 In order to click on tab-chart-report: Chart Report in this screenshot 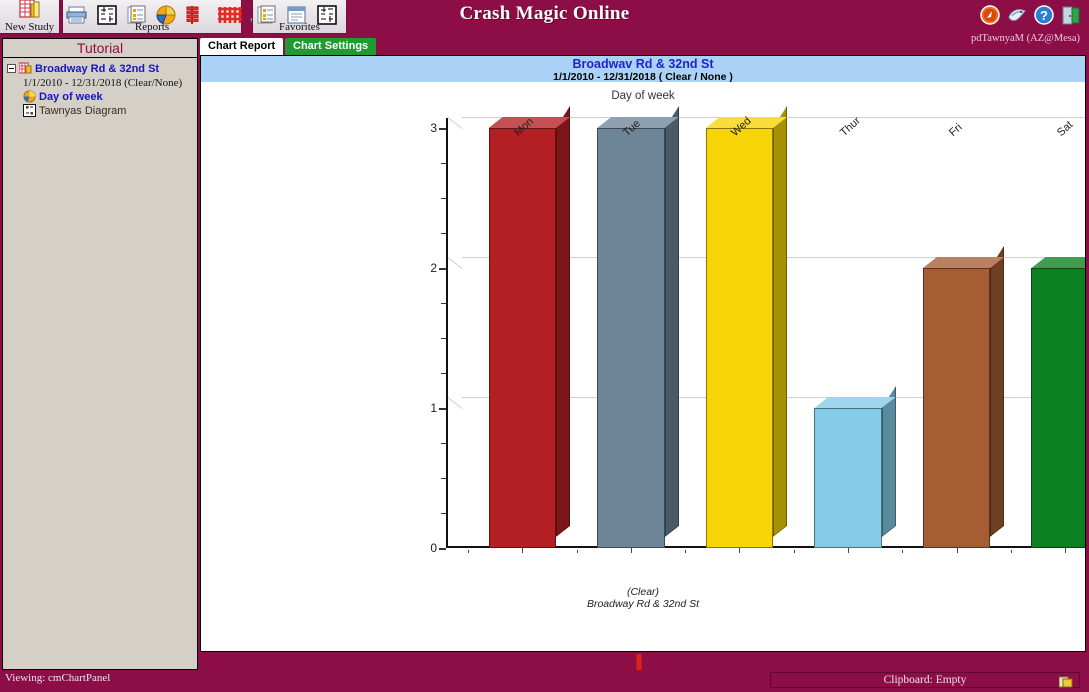, I will do `click(242, 46)`.